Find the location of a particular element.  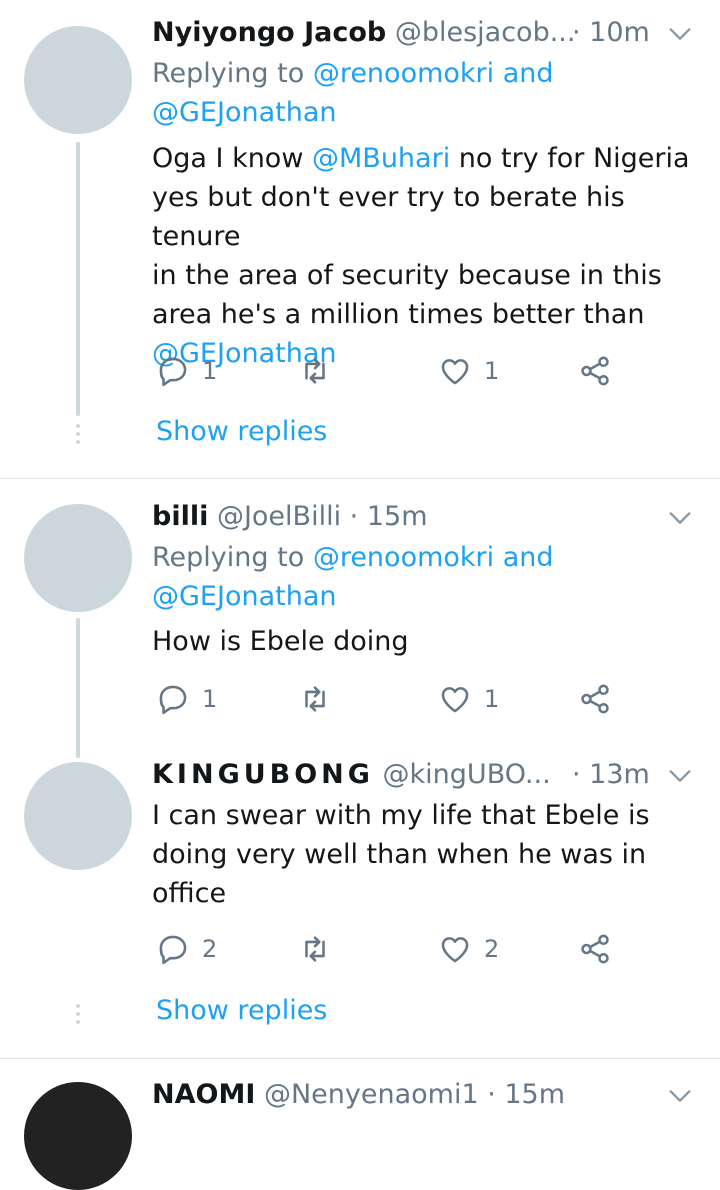

text-segment: Oga I know is located at coordinates (232, 158).